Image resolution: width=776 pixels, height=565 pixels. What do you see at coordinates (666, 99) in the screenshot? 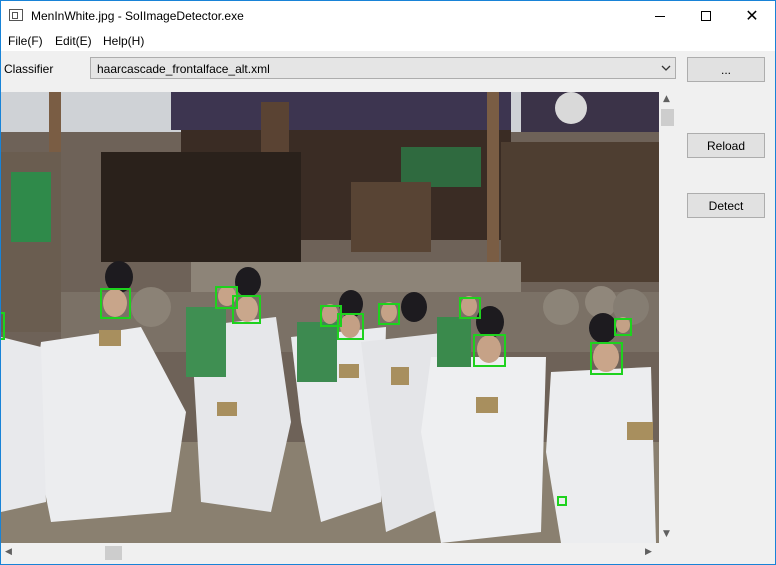
I see `chevron-up-icon: ▲` at bounding box center [666, 99].